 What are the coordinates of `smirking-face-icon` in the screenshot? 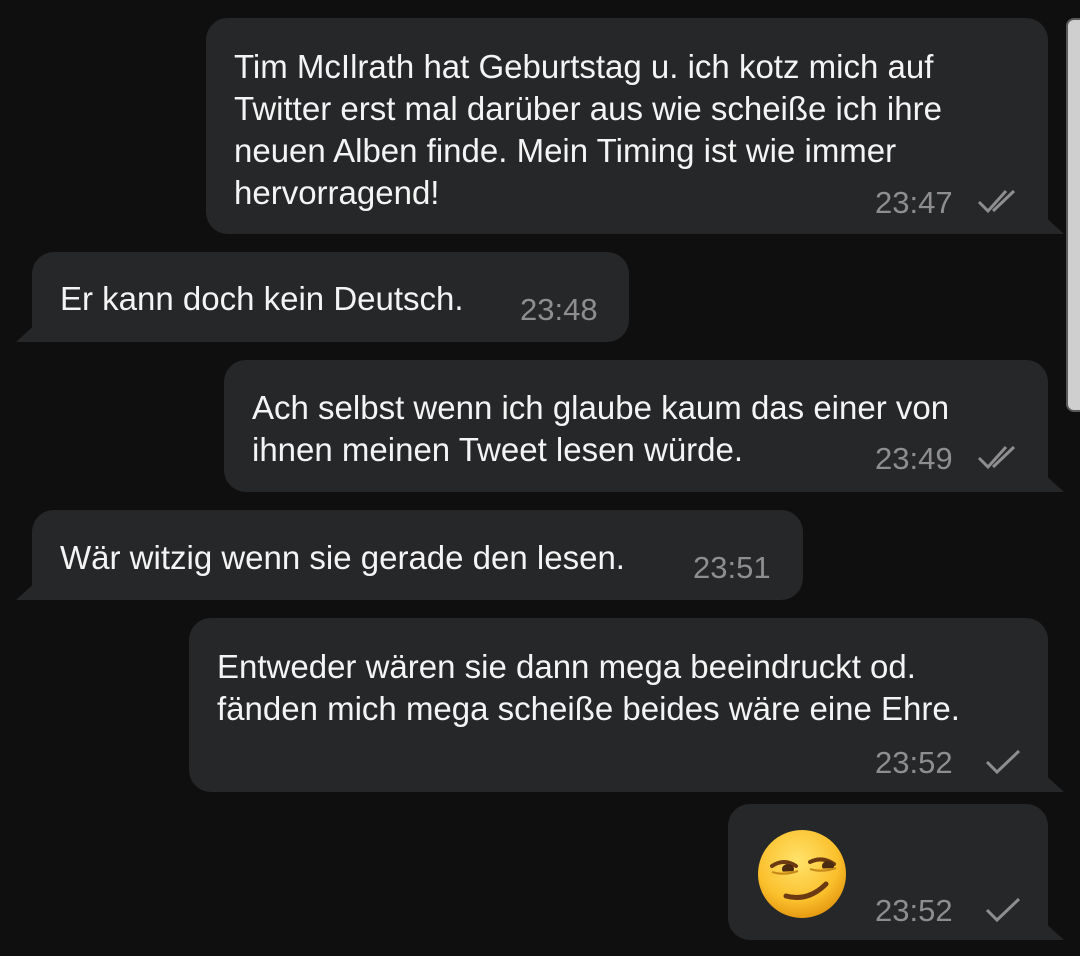 It's located at (802, 874).